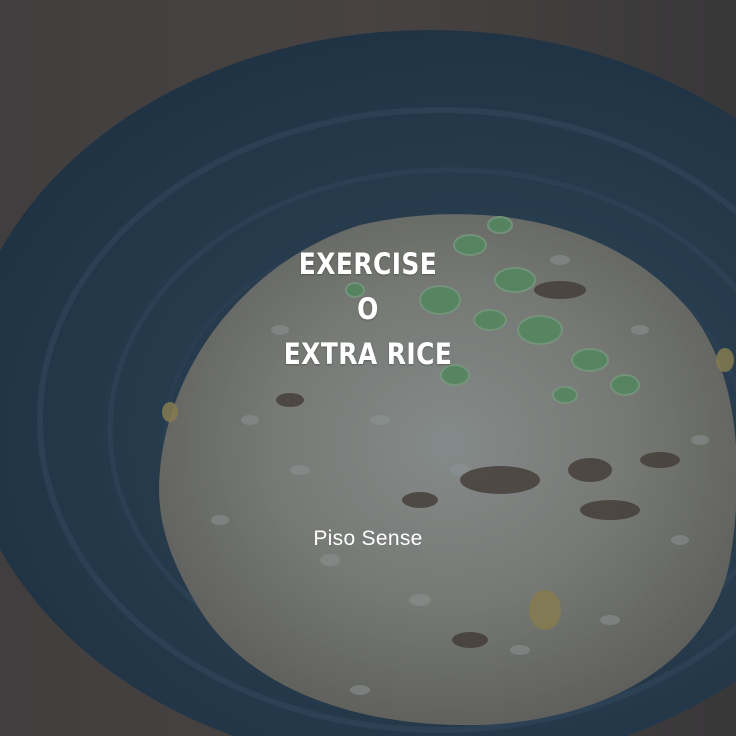  Describe the element at coordinates (368, 264) in the screenshot. I see `headline-line-exercise: EXERCISE` at that location.